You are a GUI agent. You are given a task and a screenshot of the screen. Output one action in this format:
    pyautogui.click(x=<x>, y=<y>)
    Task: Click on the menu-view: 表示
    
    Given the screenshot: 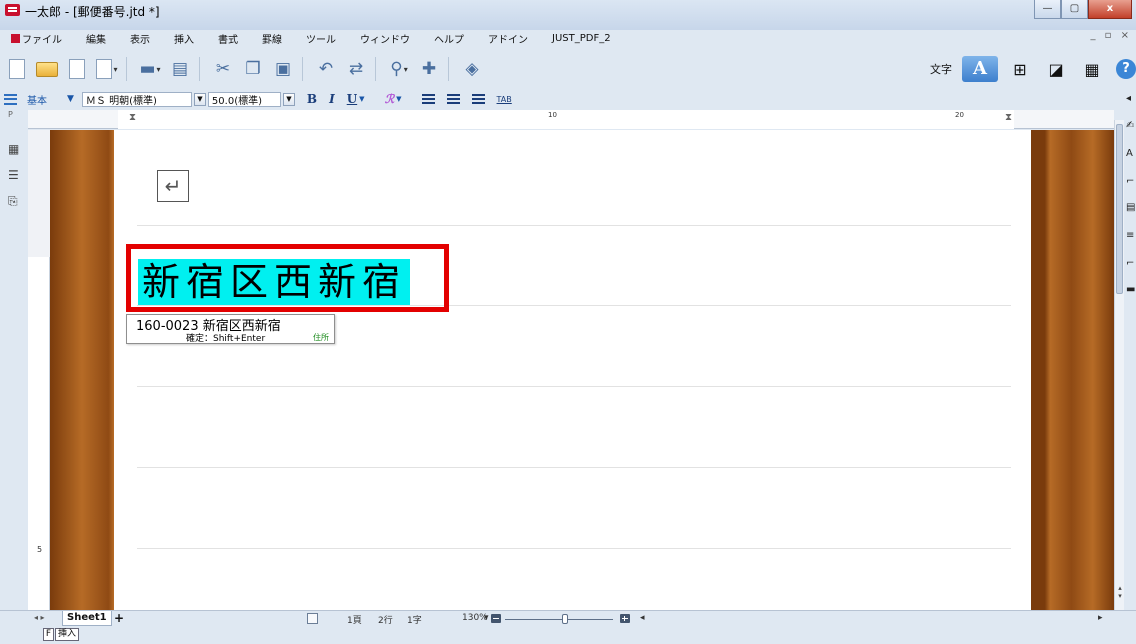 What is the action you would take?
    pyautogui.click(x=140, y=38)
    